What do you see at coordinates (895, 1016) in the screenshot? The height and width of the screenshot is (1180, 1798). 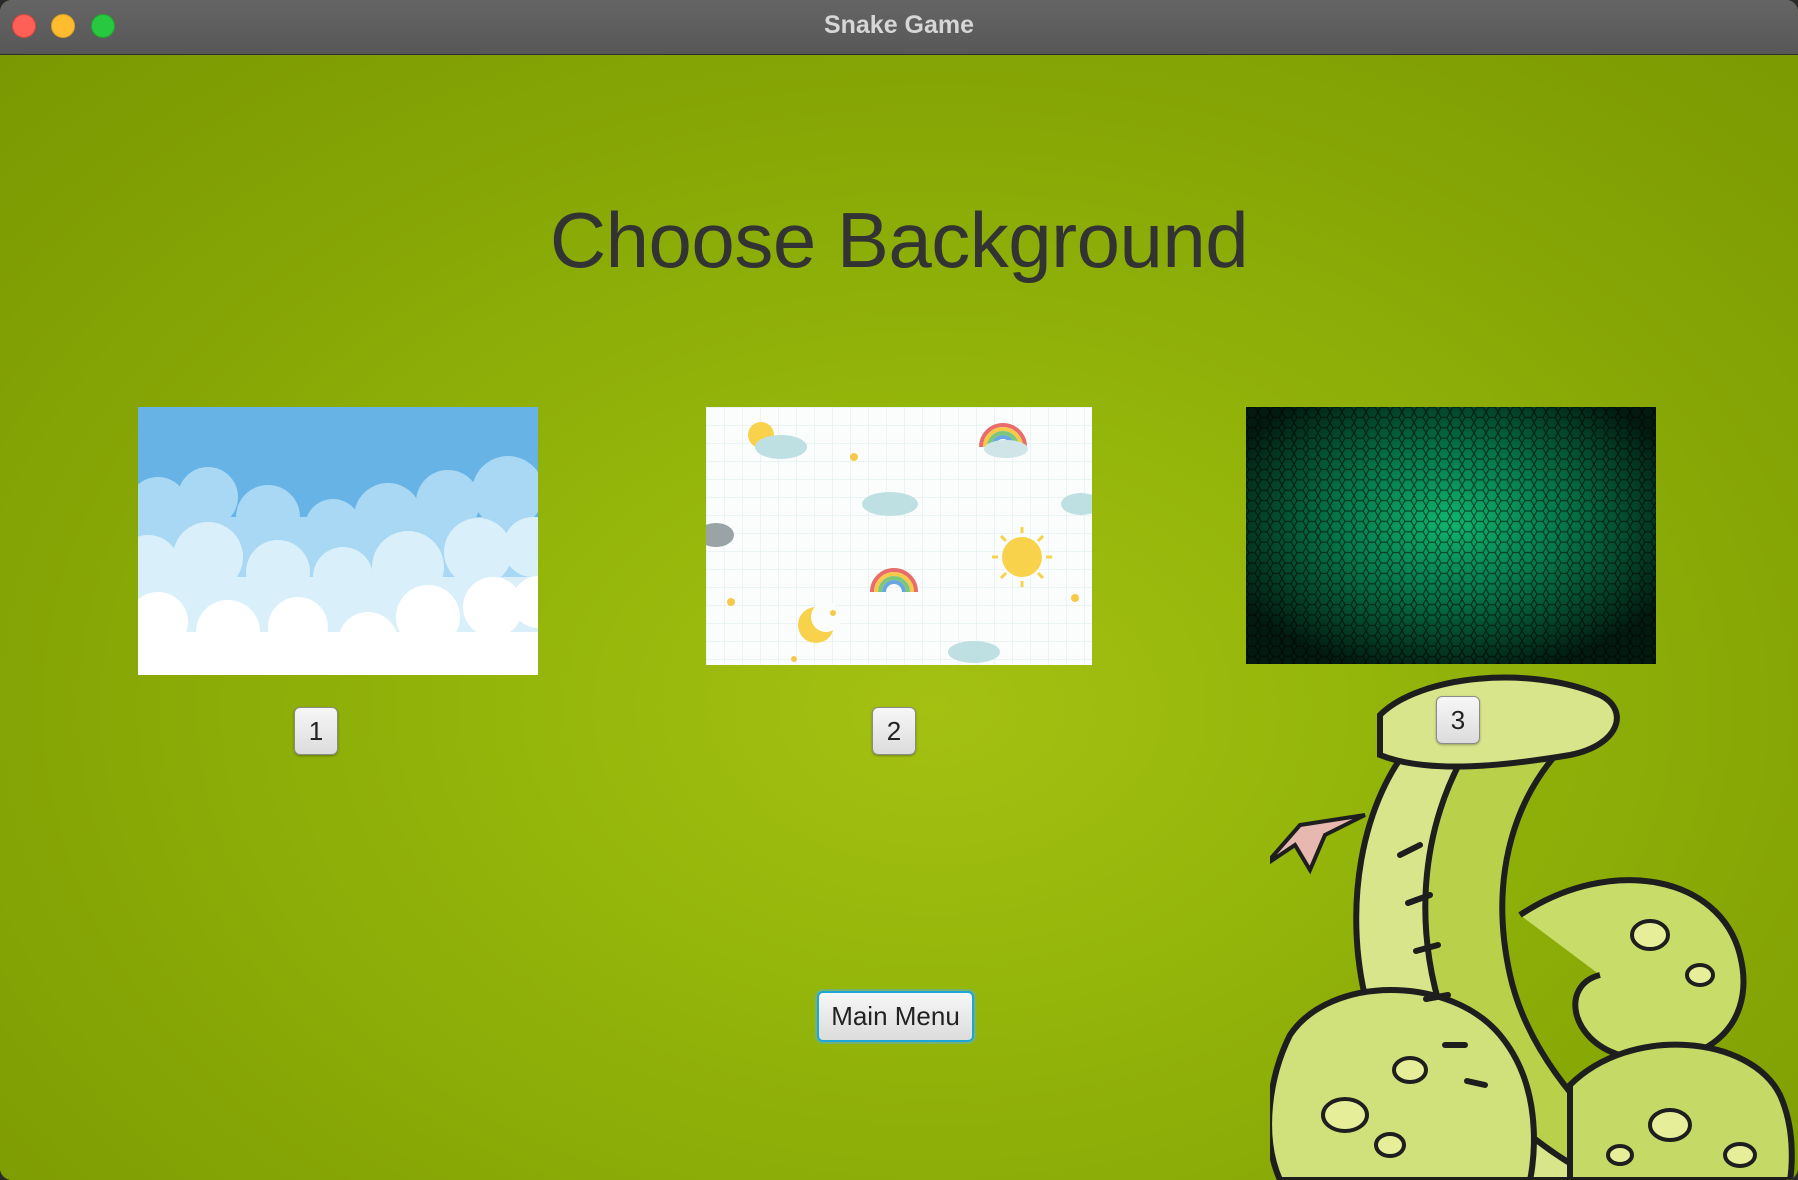 I see `main-menu-button: Main Menu` at bounding box center [895, 1016].